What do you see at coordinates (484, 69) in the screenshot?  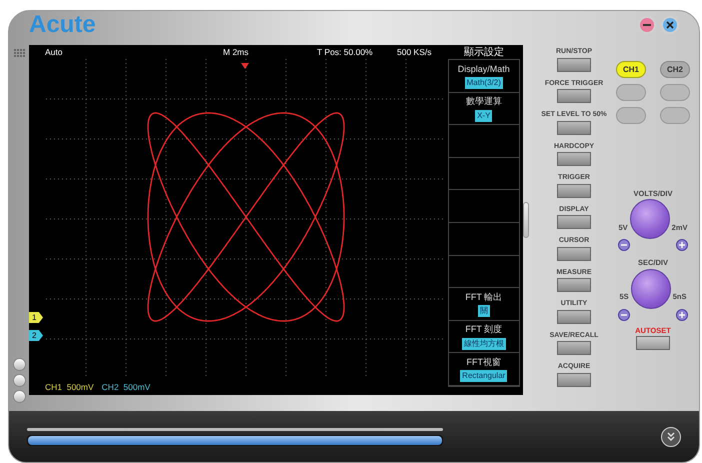 I see `option-label: Display/Math` at bounding box center [484, 69].